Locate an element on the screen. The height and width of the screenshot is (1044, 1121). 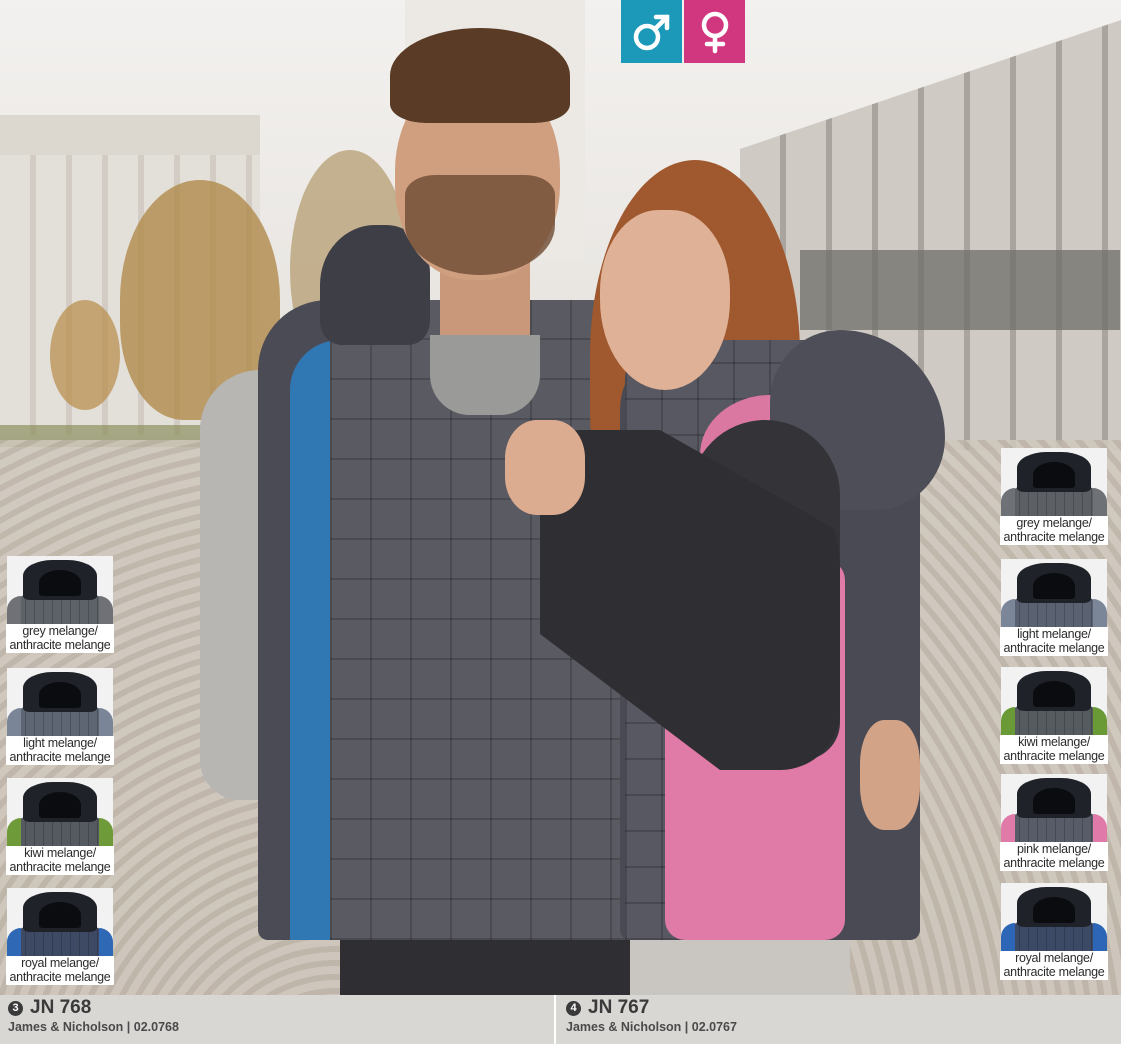
woman-hand is located at coordinates (545, 467).